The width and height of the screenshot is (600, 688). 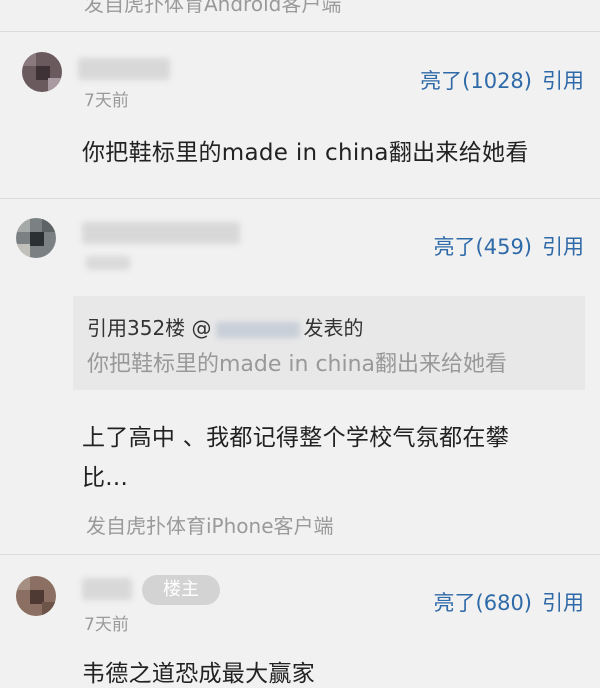 I want to click on comment-actions: 亮了(459) 引用, so click(x=509, y=246).